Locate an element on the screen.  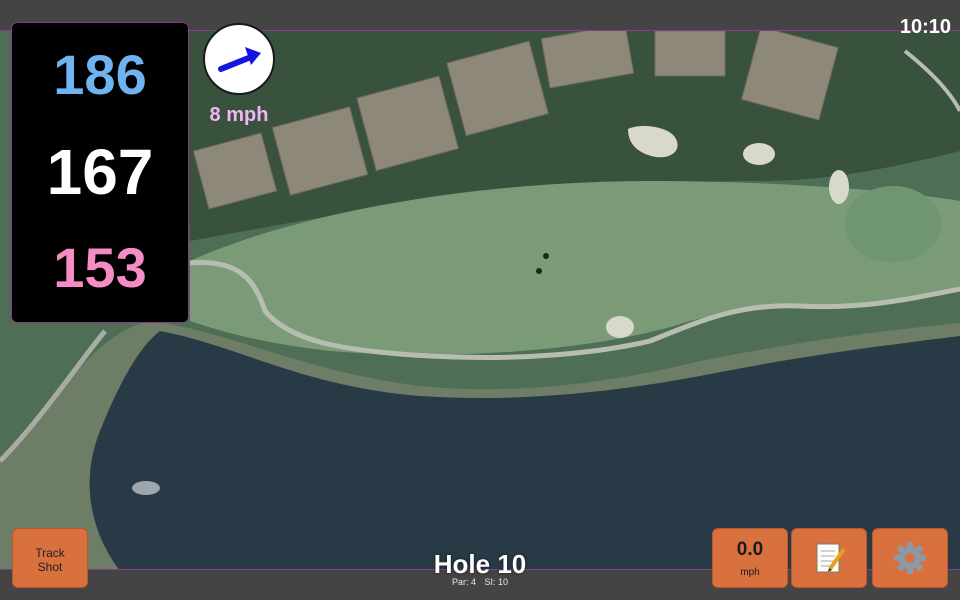
wind-indicator is located at coordinates (239, 59).